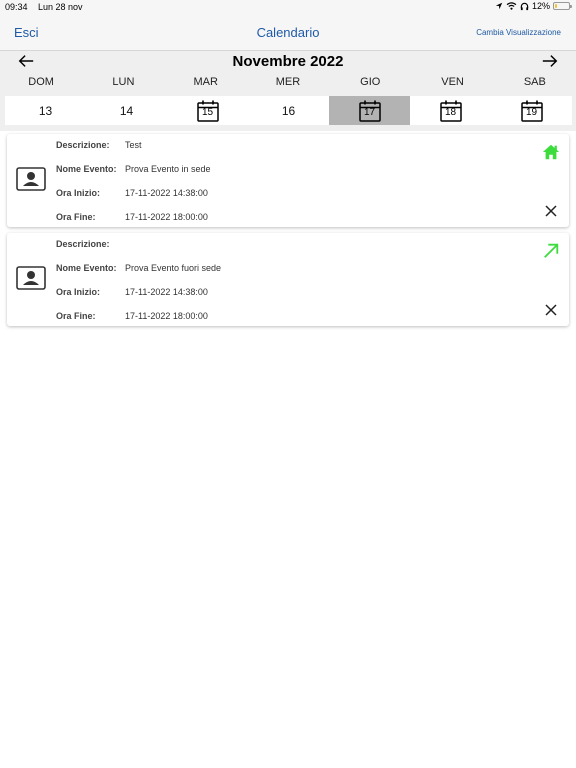  What do you see at coordinates (556, 6) in the screenshot?
I see `battery-fill` at bounding box center [556, 6].